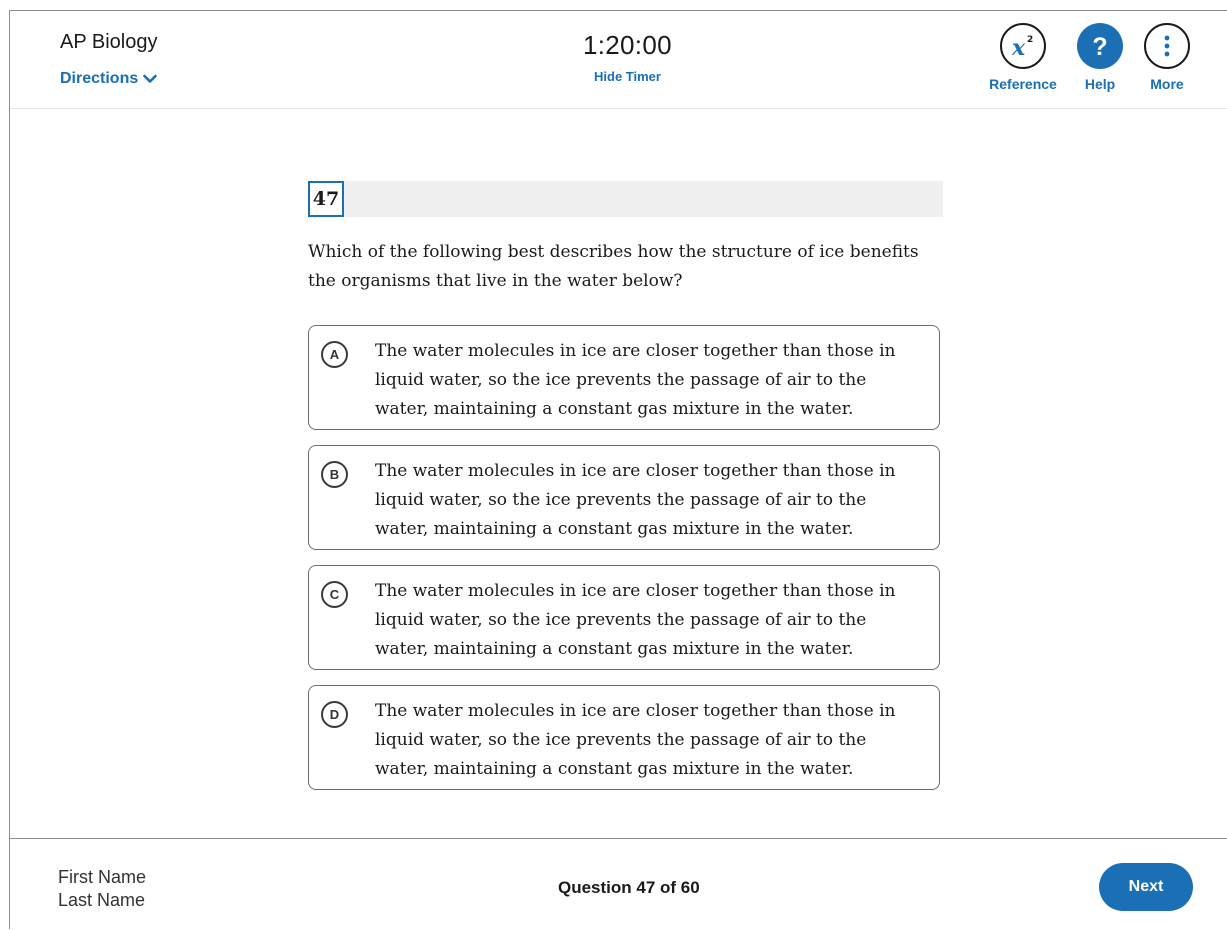 Image resolution: width=1227 pixels, height=931 pixels. I want to click on student-last-name: Last Name, so click(102, 900).